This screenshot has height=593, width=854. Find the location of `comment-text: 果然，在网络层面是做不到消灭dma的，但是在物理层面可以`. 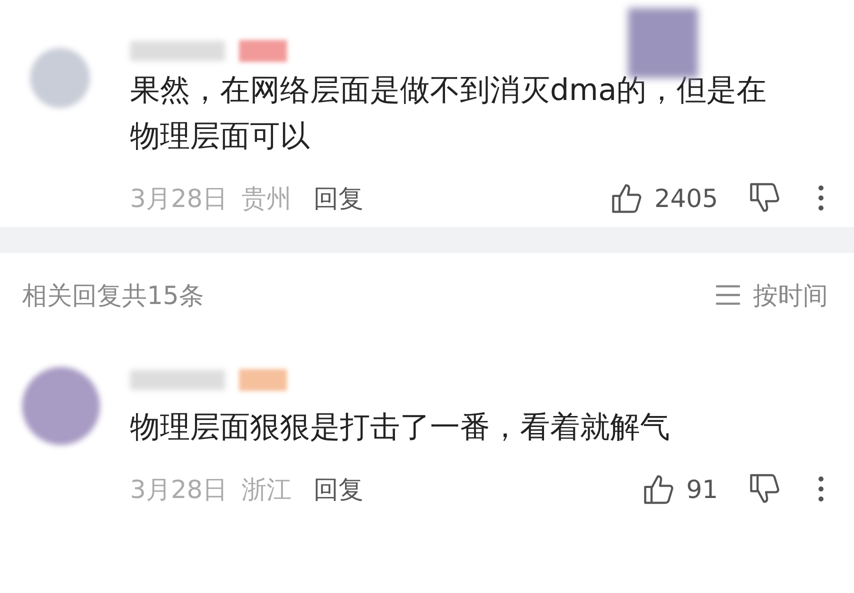

comment-text: 果然，在网络层面是做不到消灭dma的，但是在物理层面可以 is located at coordinates (449, 114).